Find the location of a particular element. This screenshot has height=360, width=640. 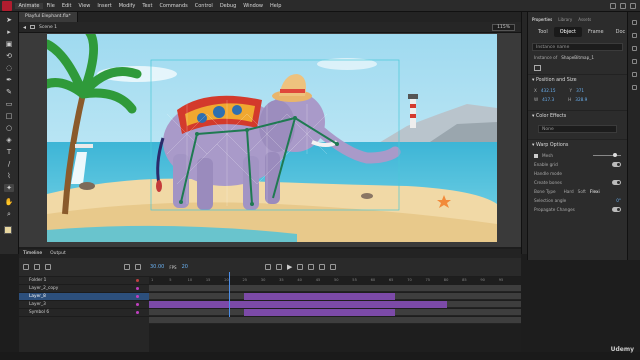

tab-output: Output is located at coordinates (58, 253).